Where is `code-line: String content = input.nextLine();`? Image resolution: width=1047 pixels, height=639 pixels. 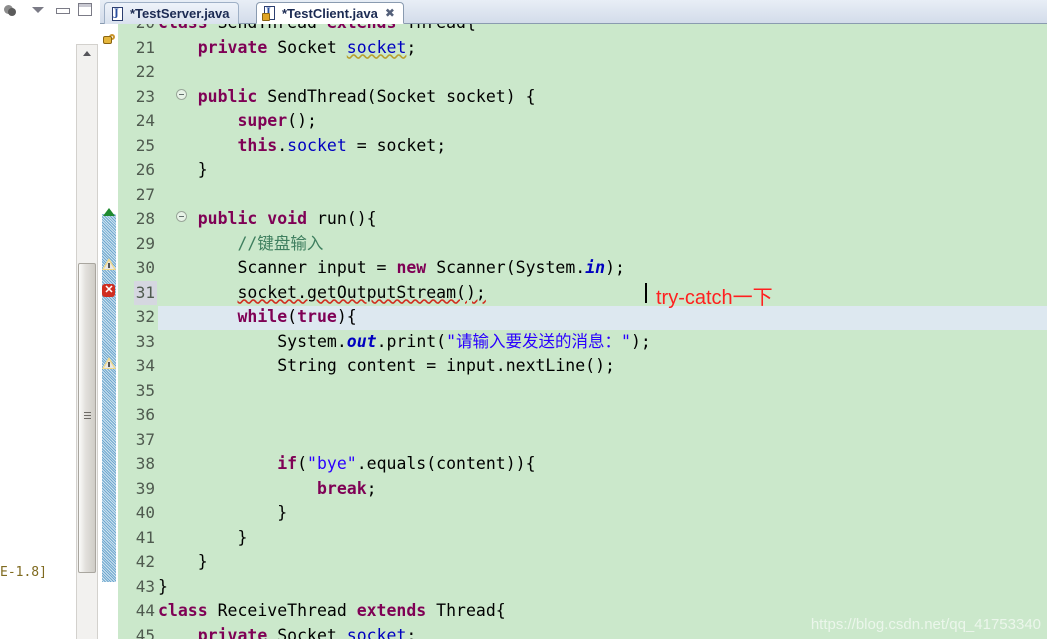
code-line: String content = input.nextLine(); is located at coordinates (602, 366).